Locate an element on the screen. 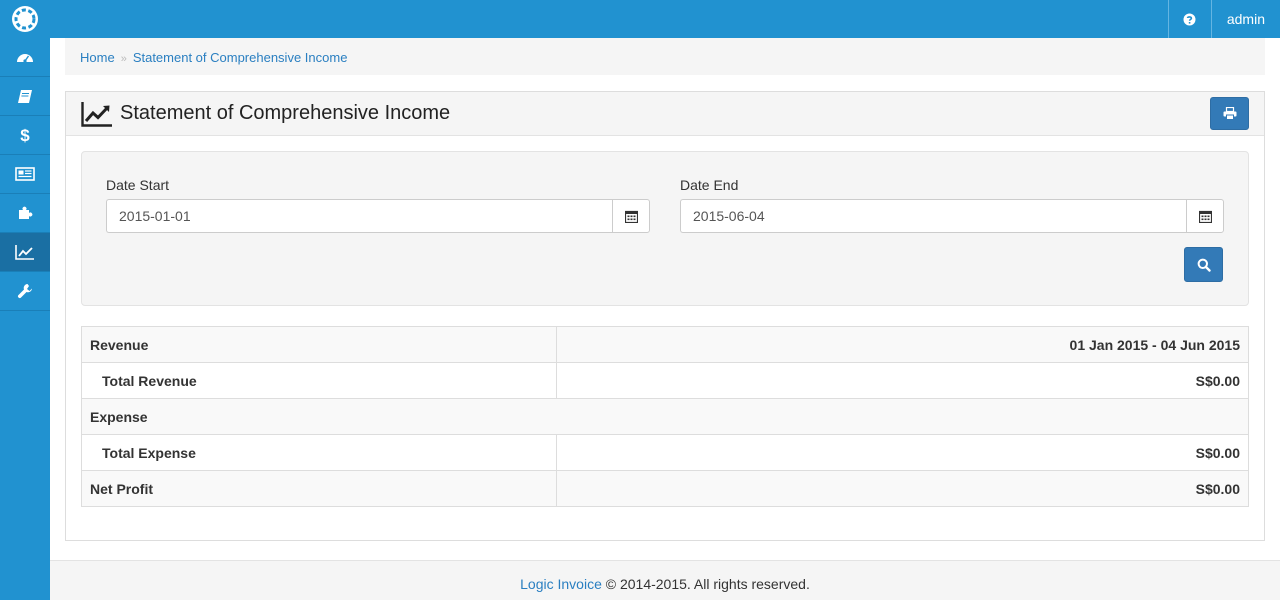 This screenshot has height=600, width=1280. table-row: Total Revenue S$0.00 is located at coordinates (665, 380).